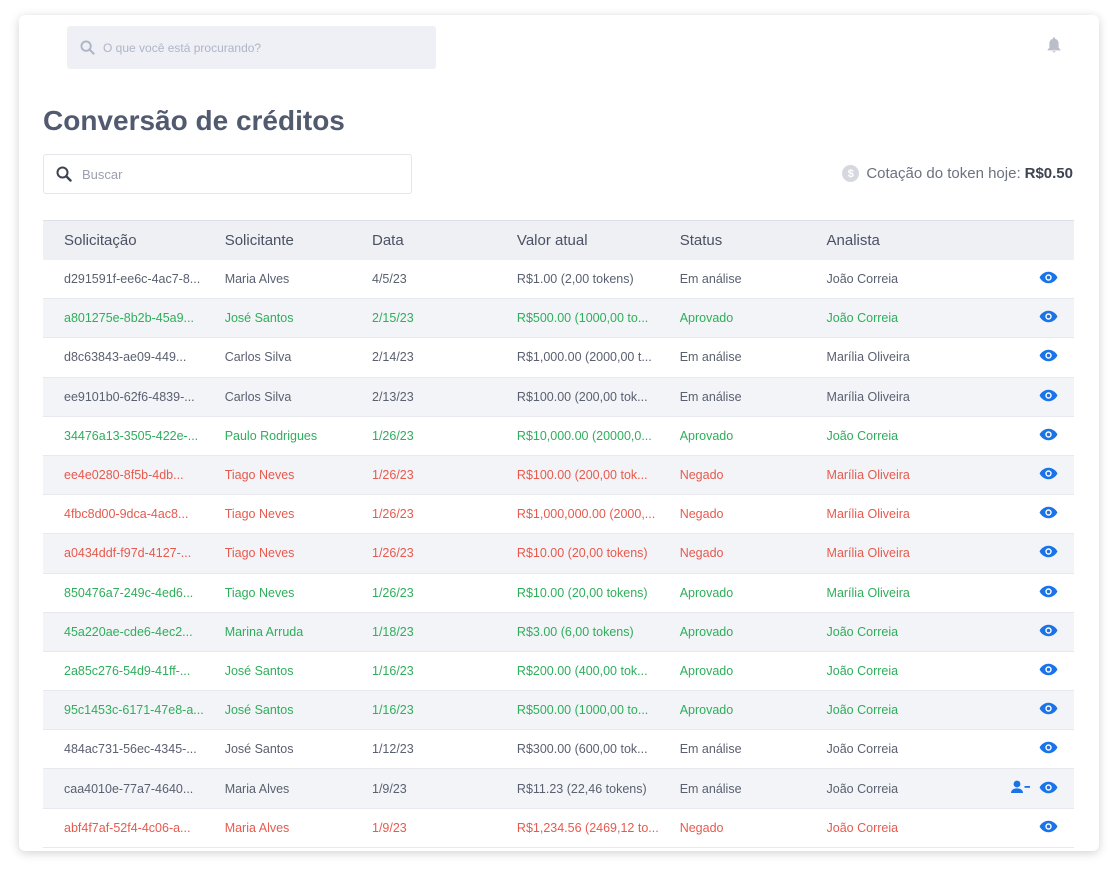  Describe the element at coordinates (575, 278) in the screenshot. I see `cell-current-value: R$1.00 (2,00 tokens)` at that location.